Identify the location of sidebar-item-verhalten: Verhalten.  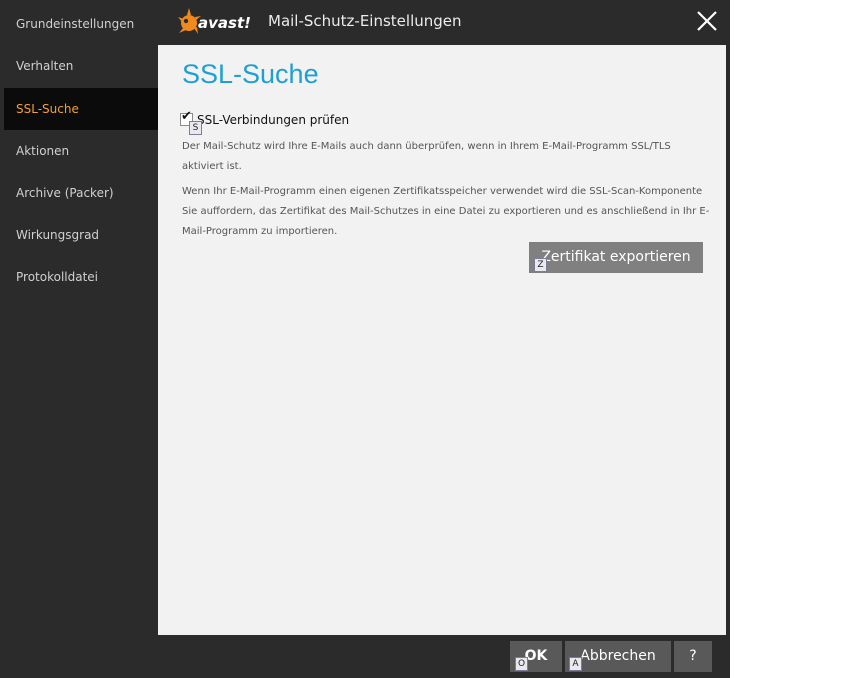
(81, 66).